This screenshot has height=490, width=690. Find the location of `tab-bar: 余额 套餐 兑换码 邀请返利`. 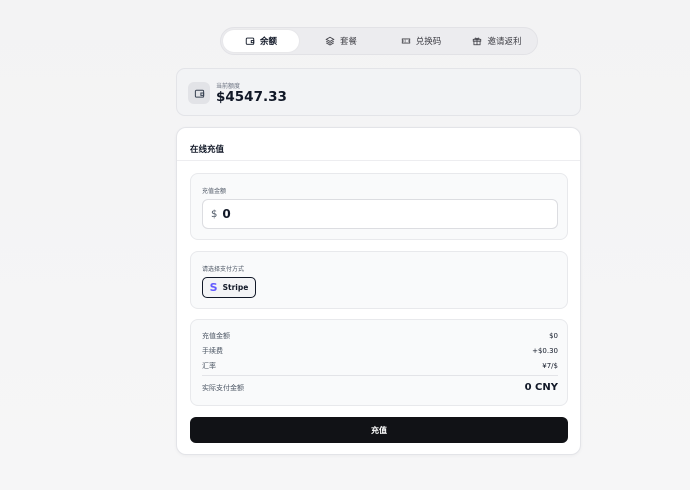

tab-bar: 余额 套餐 兑换码 邀请返利 is located at coordinates (379, 41).